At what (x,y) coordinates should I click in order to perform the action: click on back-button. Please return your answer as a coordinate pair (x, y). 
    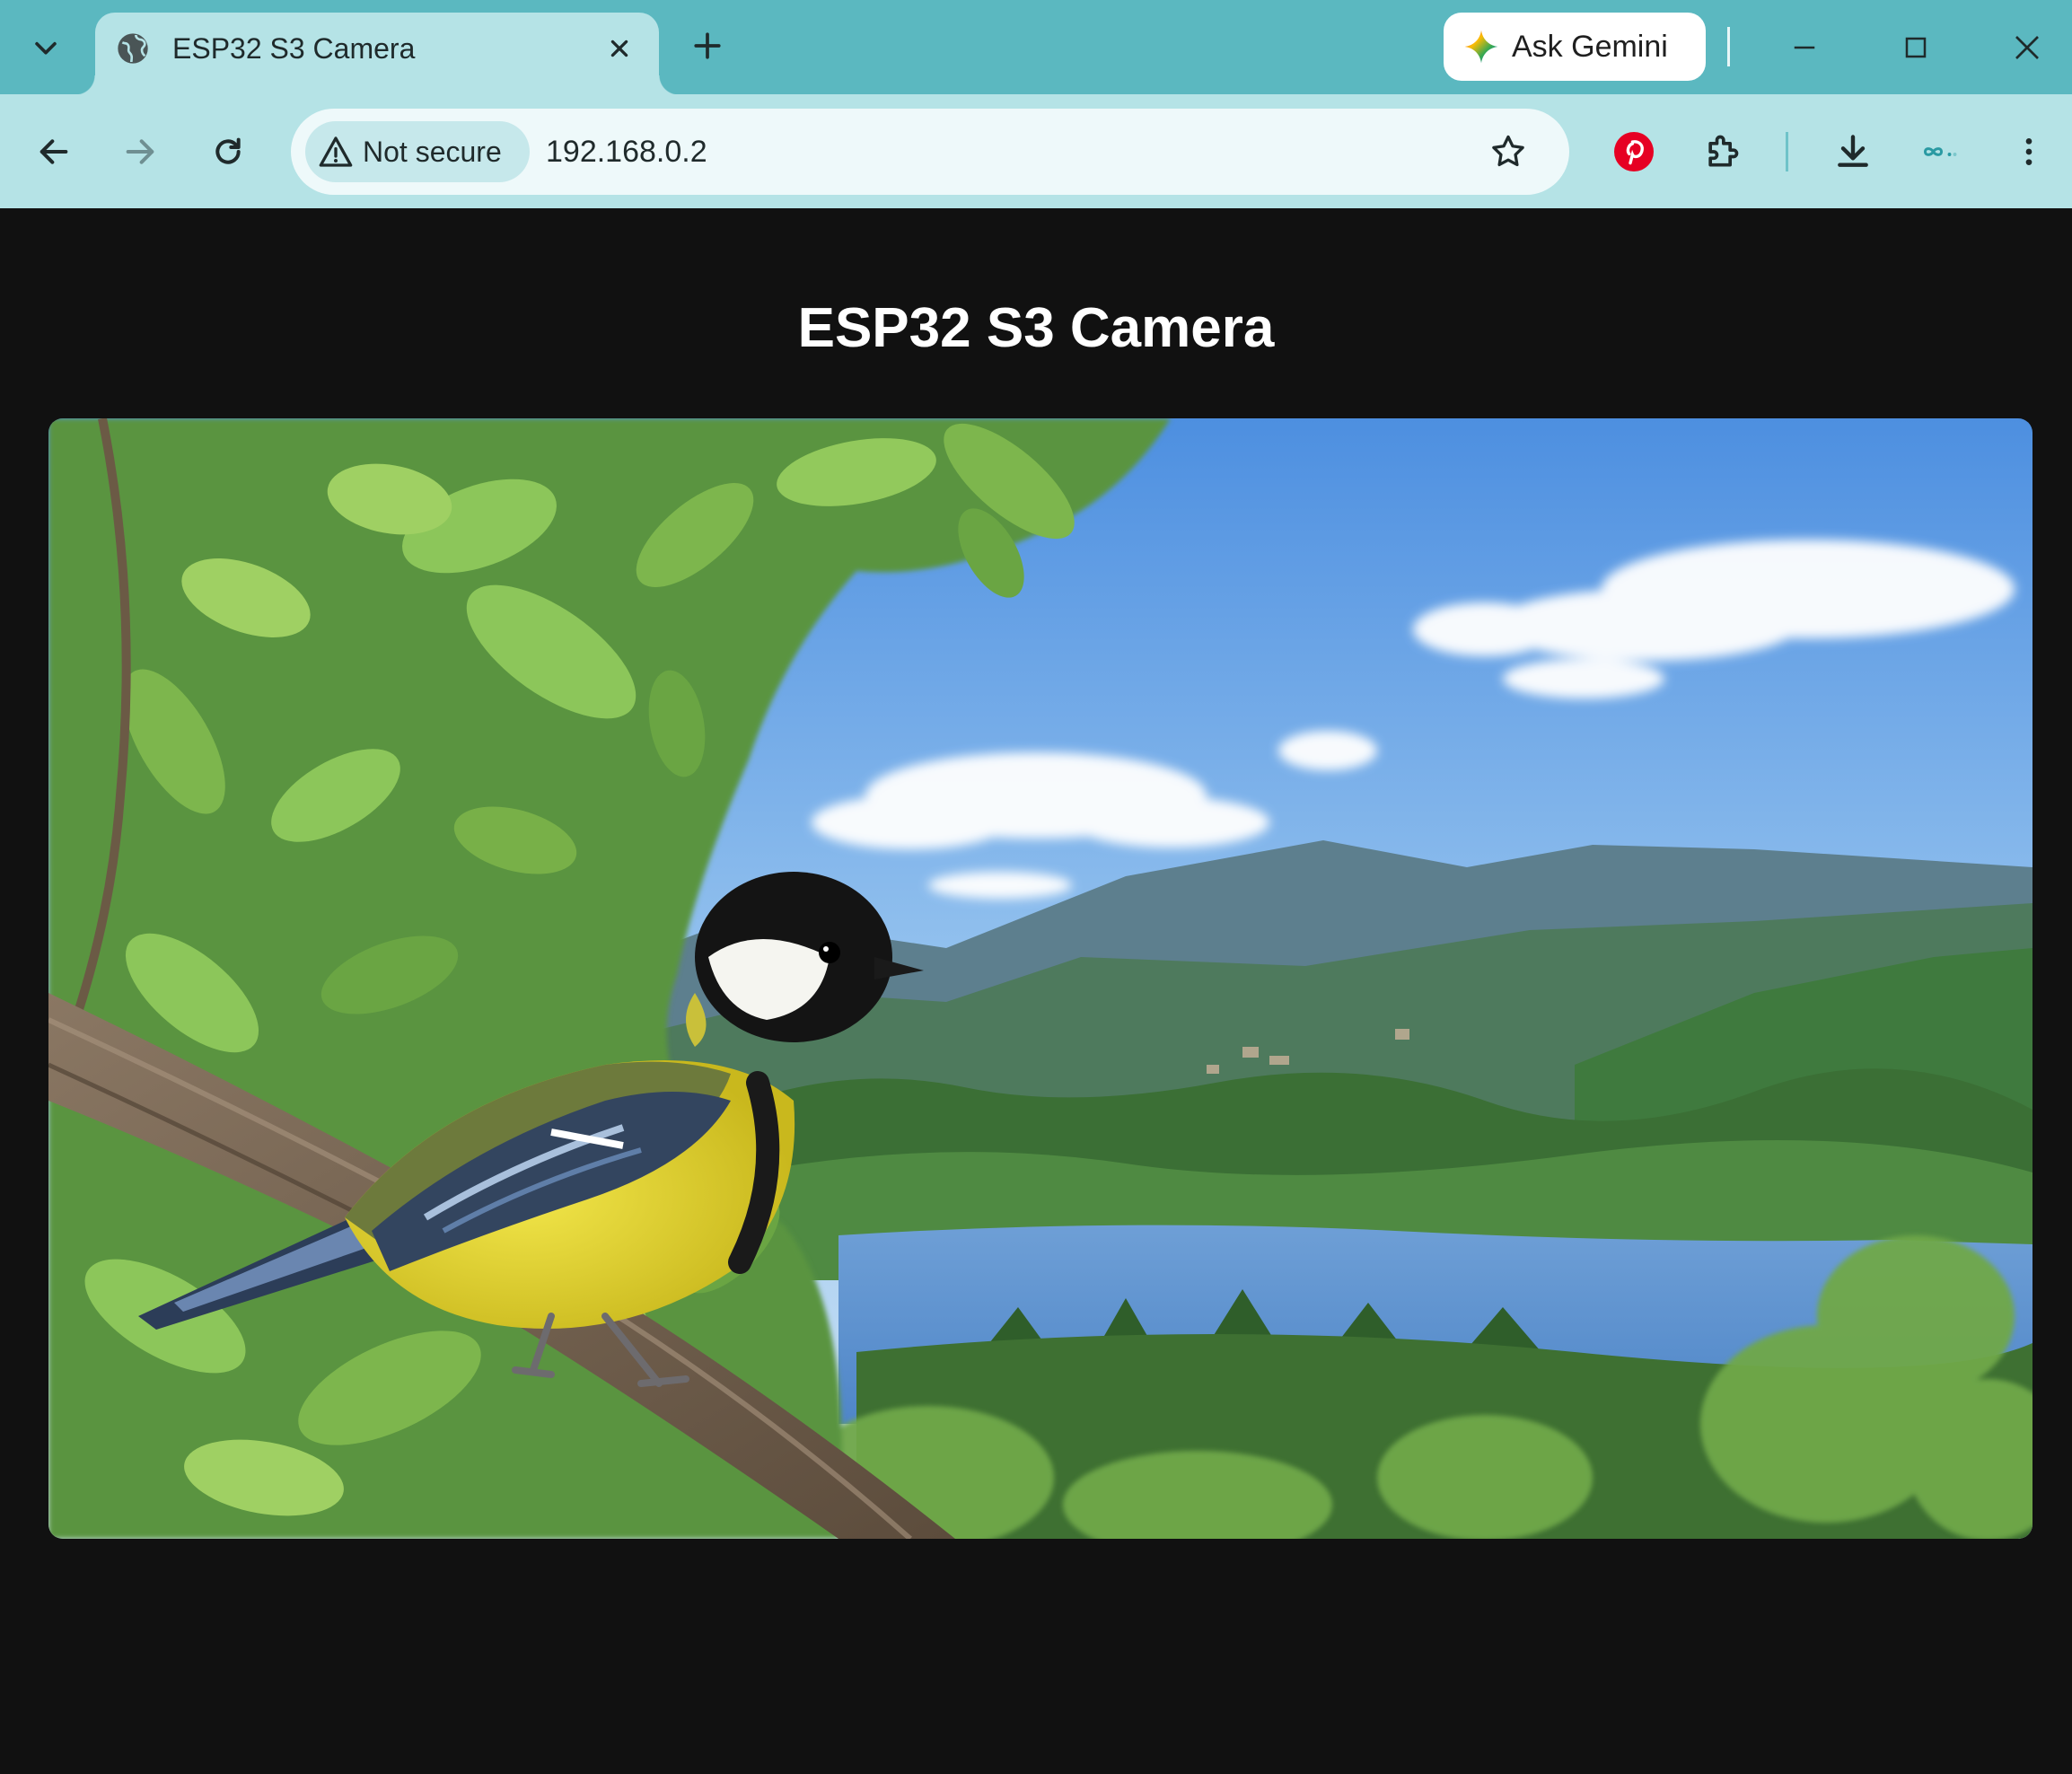
    Looking at the image, I should click on (54, 151).